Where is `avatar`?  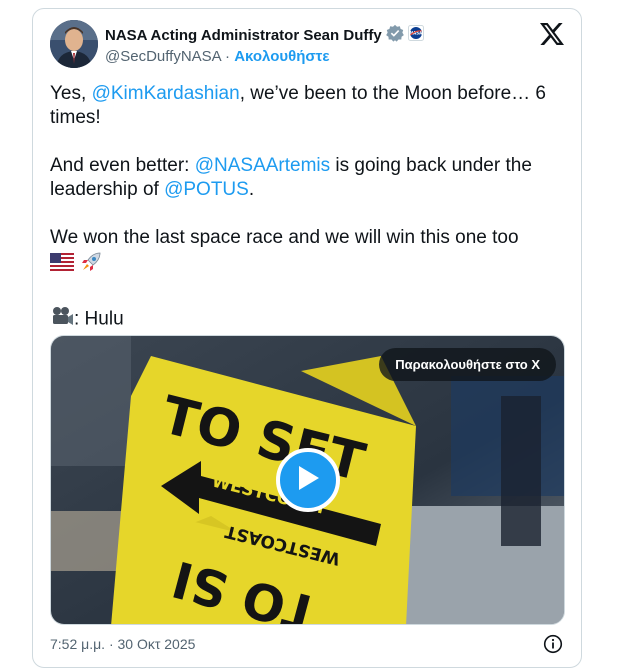 avatar is located at coordinates (74, 44).